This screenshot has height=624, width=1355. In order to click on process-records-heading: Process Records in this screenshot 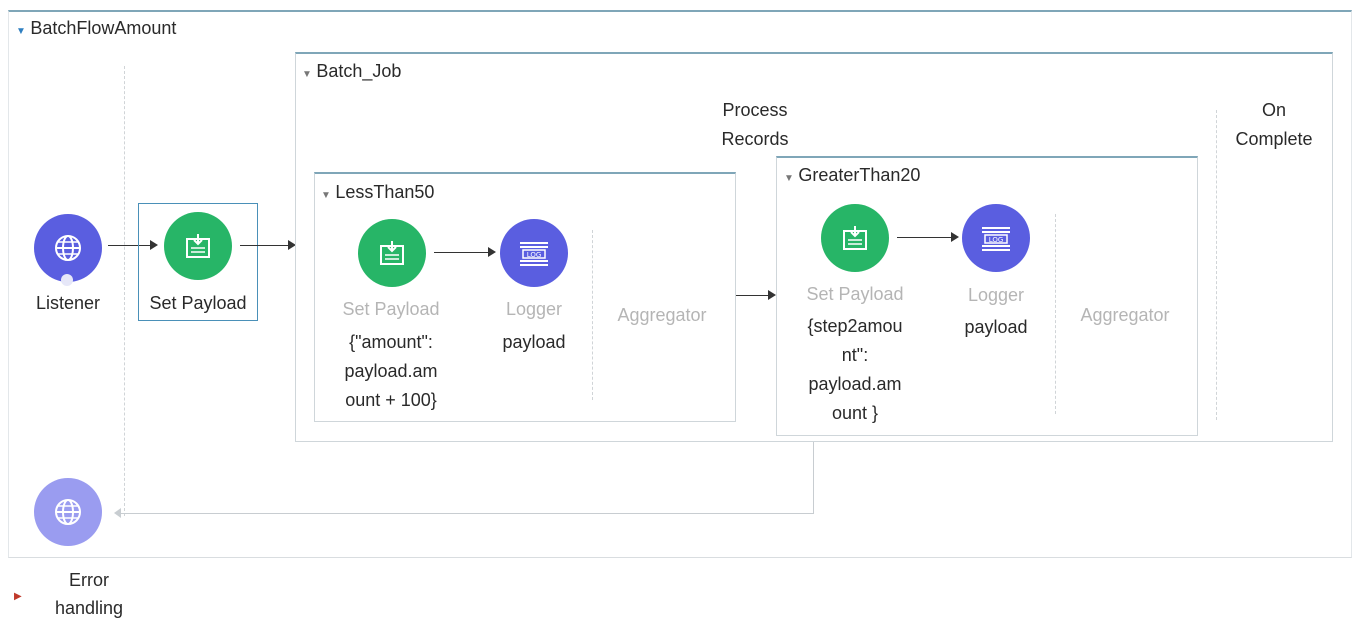, I will do `click(755, 125)`.